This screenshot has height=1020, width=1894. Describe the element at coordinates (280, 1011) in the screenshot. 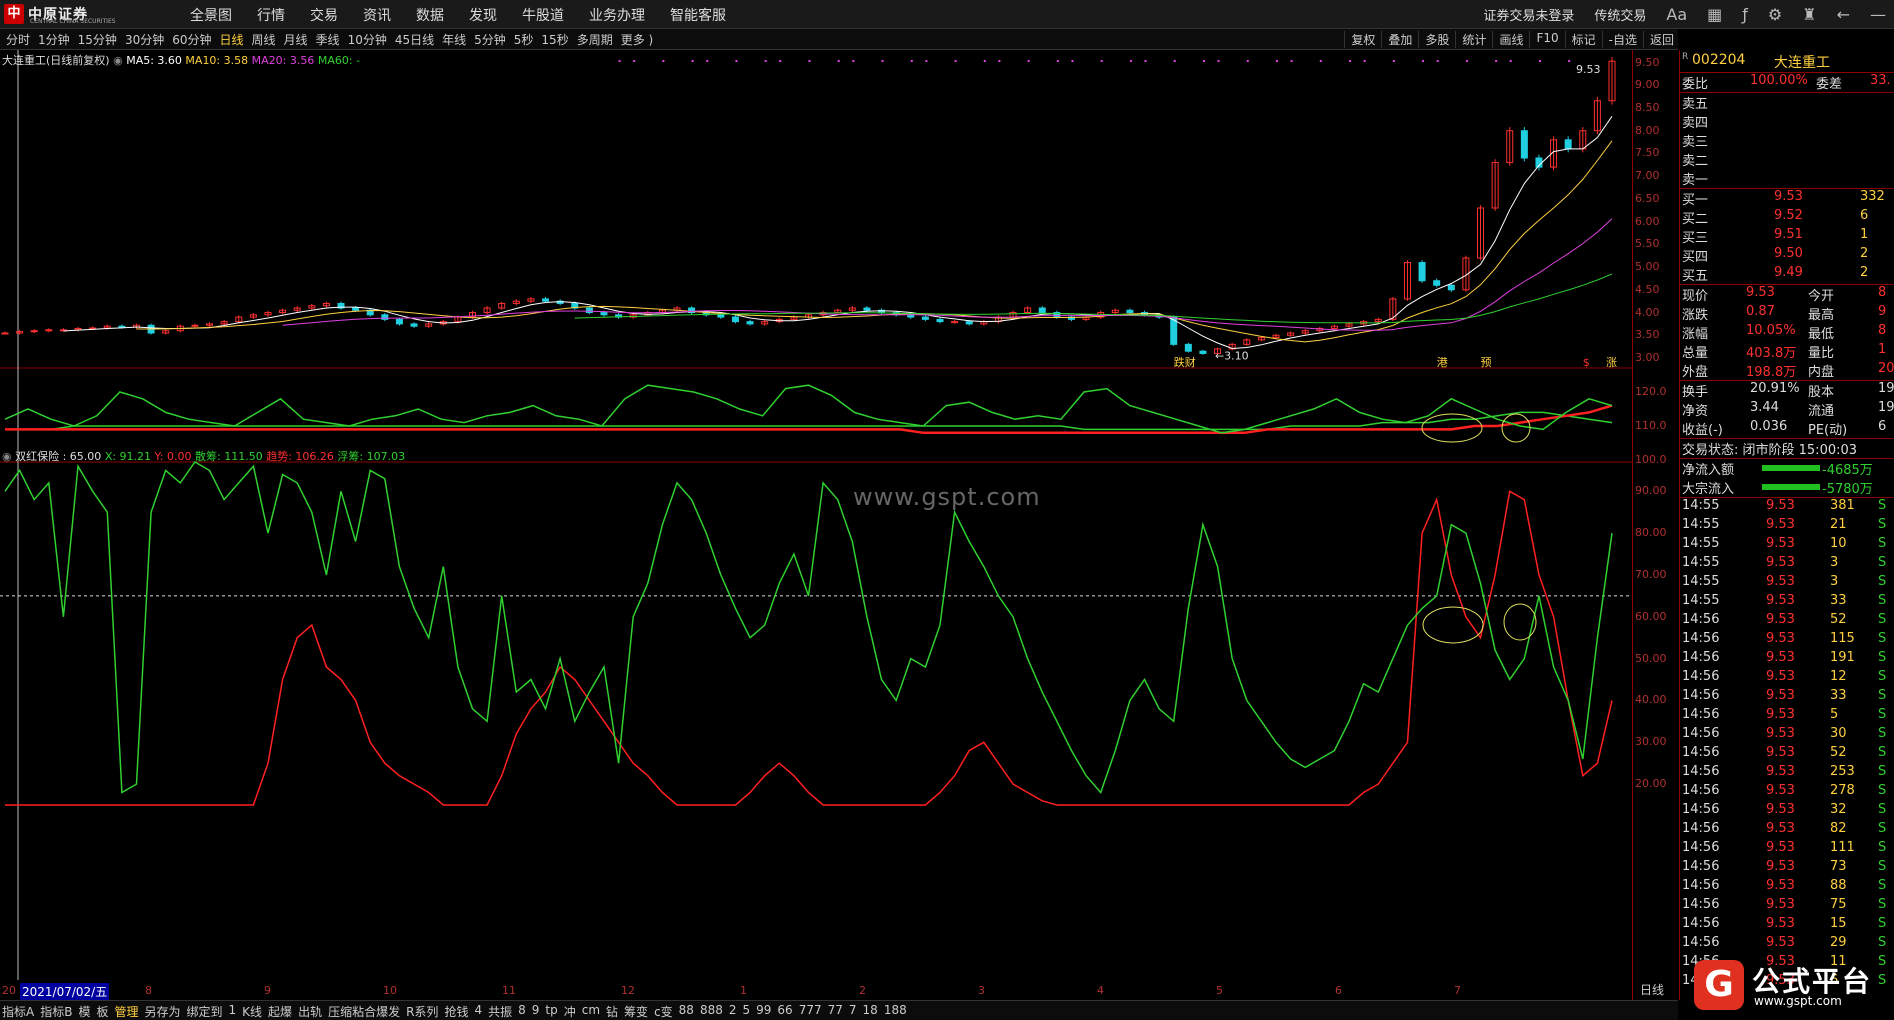

I see `indicator-tab: 起爆` at that location.